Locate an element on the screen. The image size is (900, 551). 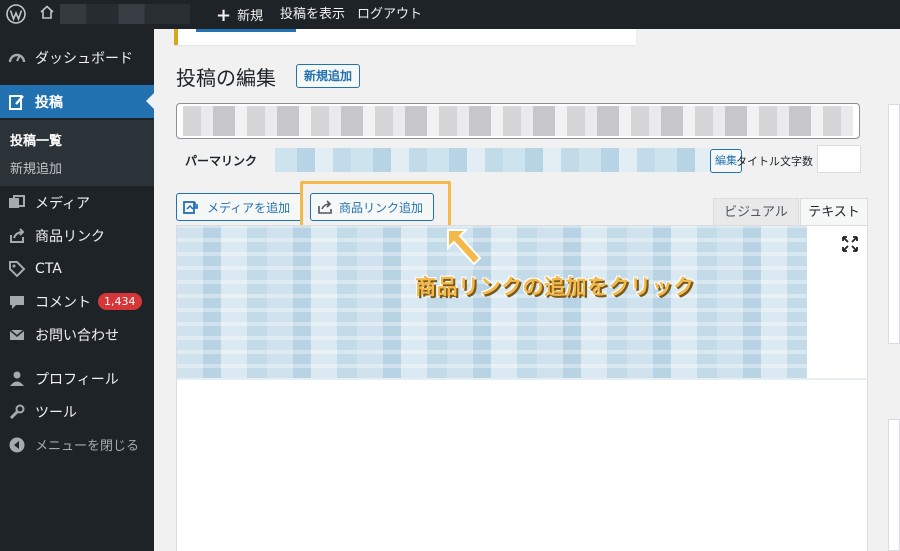
title-char-count-value is located at coordinates (839, 159).